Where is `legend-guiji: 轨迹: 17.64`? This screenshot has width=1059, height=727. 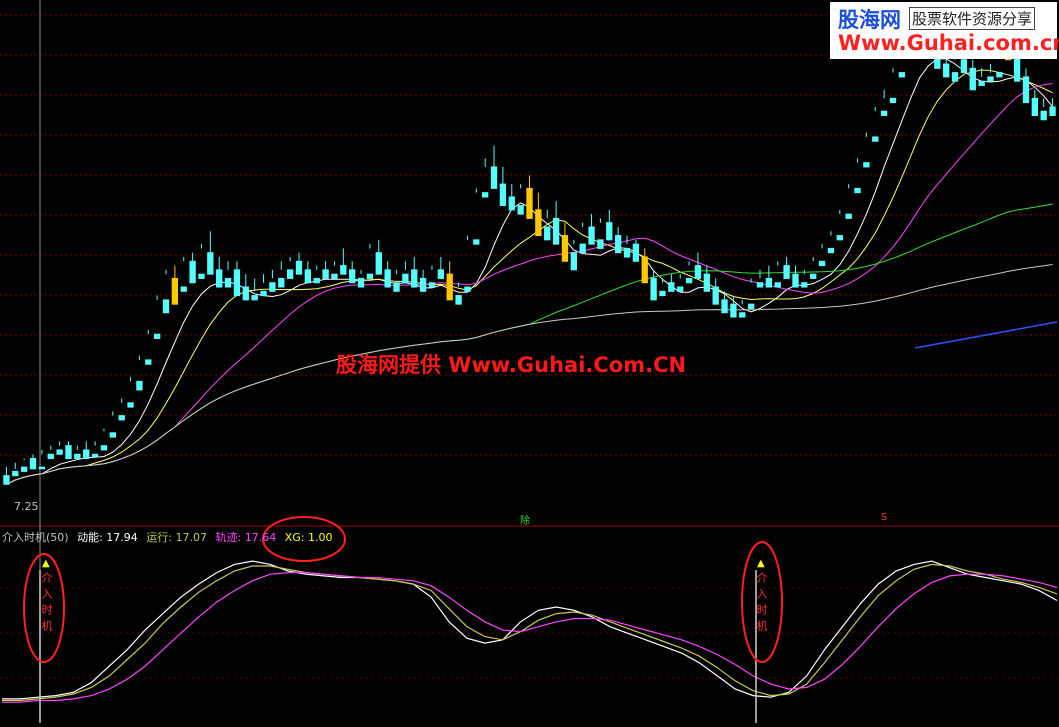 legend-guiji: 轨迹: 17.64 is located at coordinates (246, 537).